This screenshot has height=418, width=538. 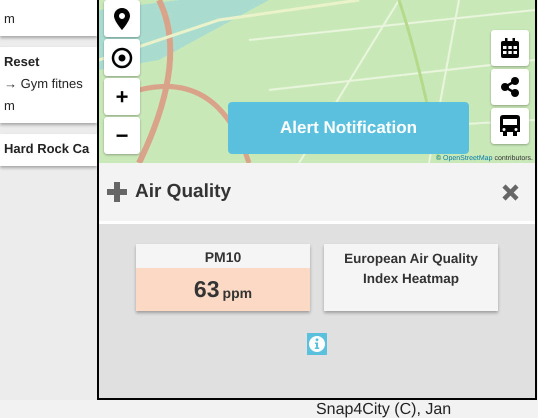 What do you see at coordinates (122, 135) in the screenshot?
I see `zoom-button: −` at bounding box center [122, 135].